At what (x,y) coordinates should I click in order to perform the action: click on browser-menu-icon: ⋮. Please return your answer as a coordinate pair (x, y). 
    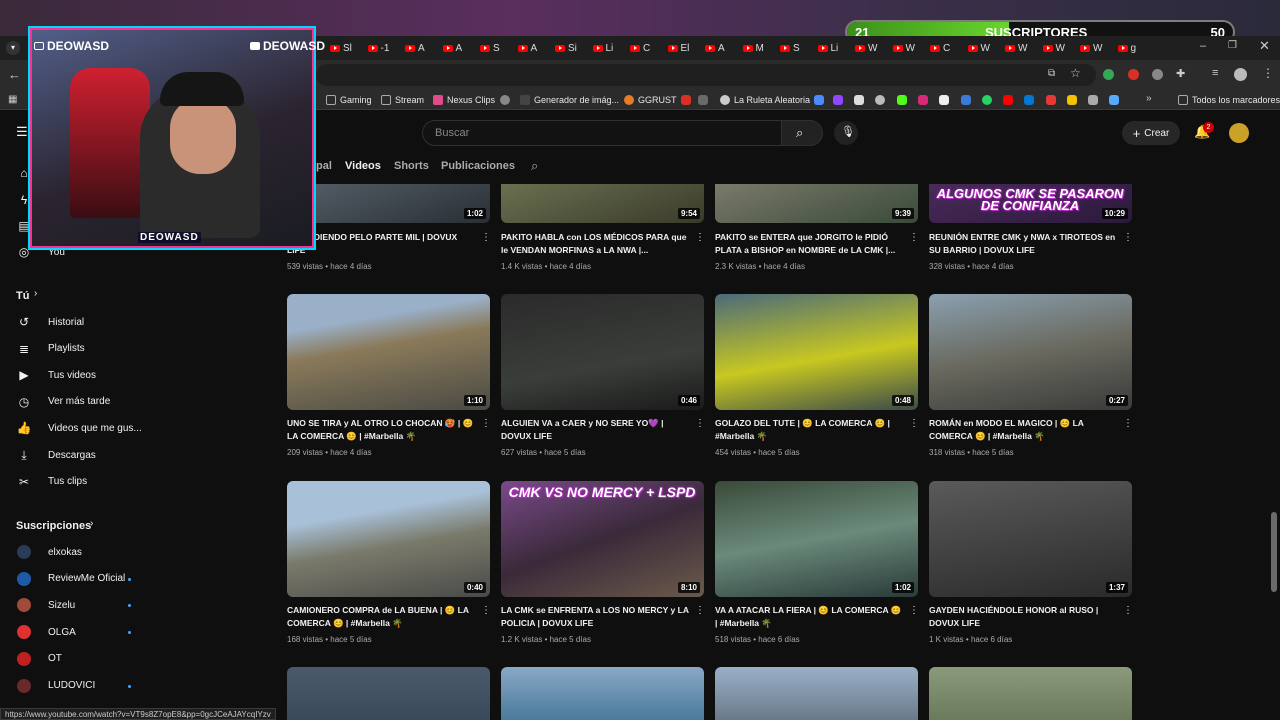
    Looking at the image, I should click on (1268, 73).